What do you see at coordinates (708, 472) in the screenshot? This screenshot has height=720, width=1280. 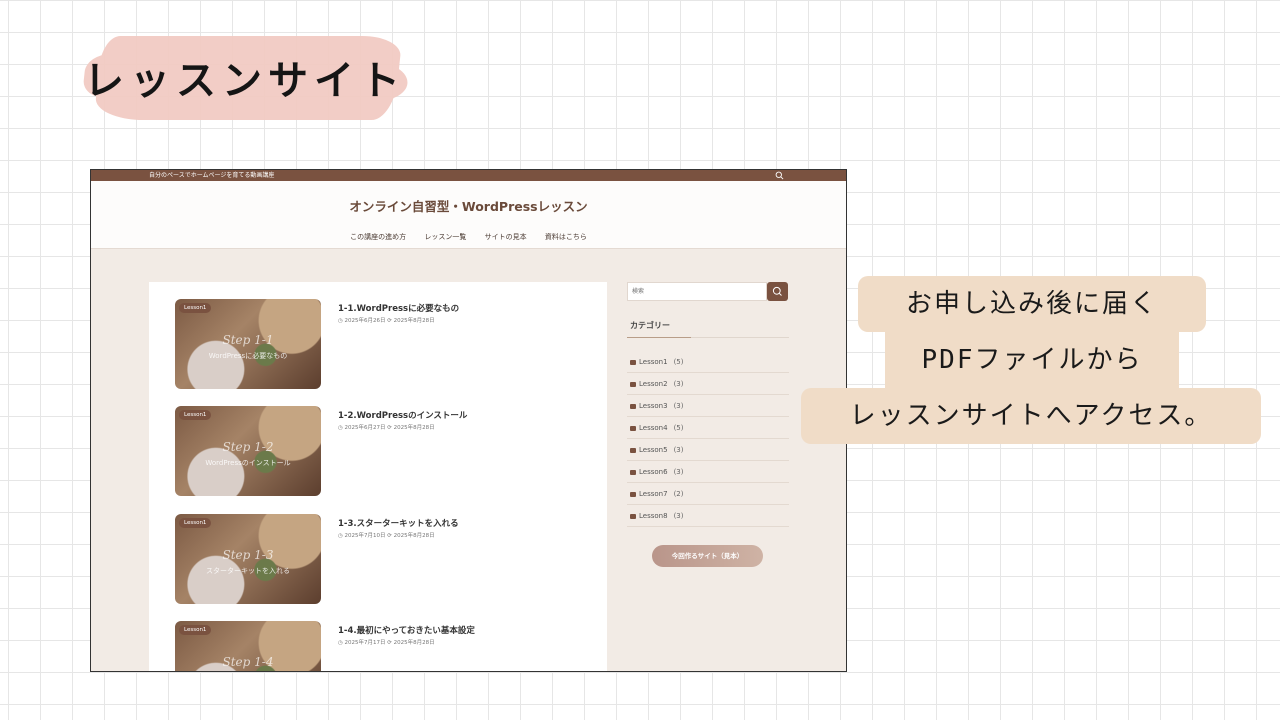 I see `category-item: Lesson6 (3)` at bounding box center [708, 472].